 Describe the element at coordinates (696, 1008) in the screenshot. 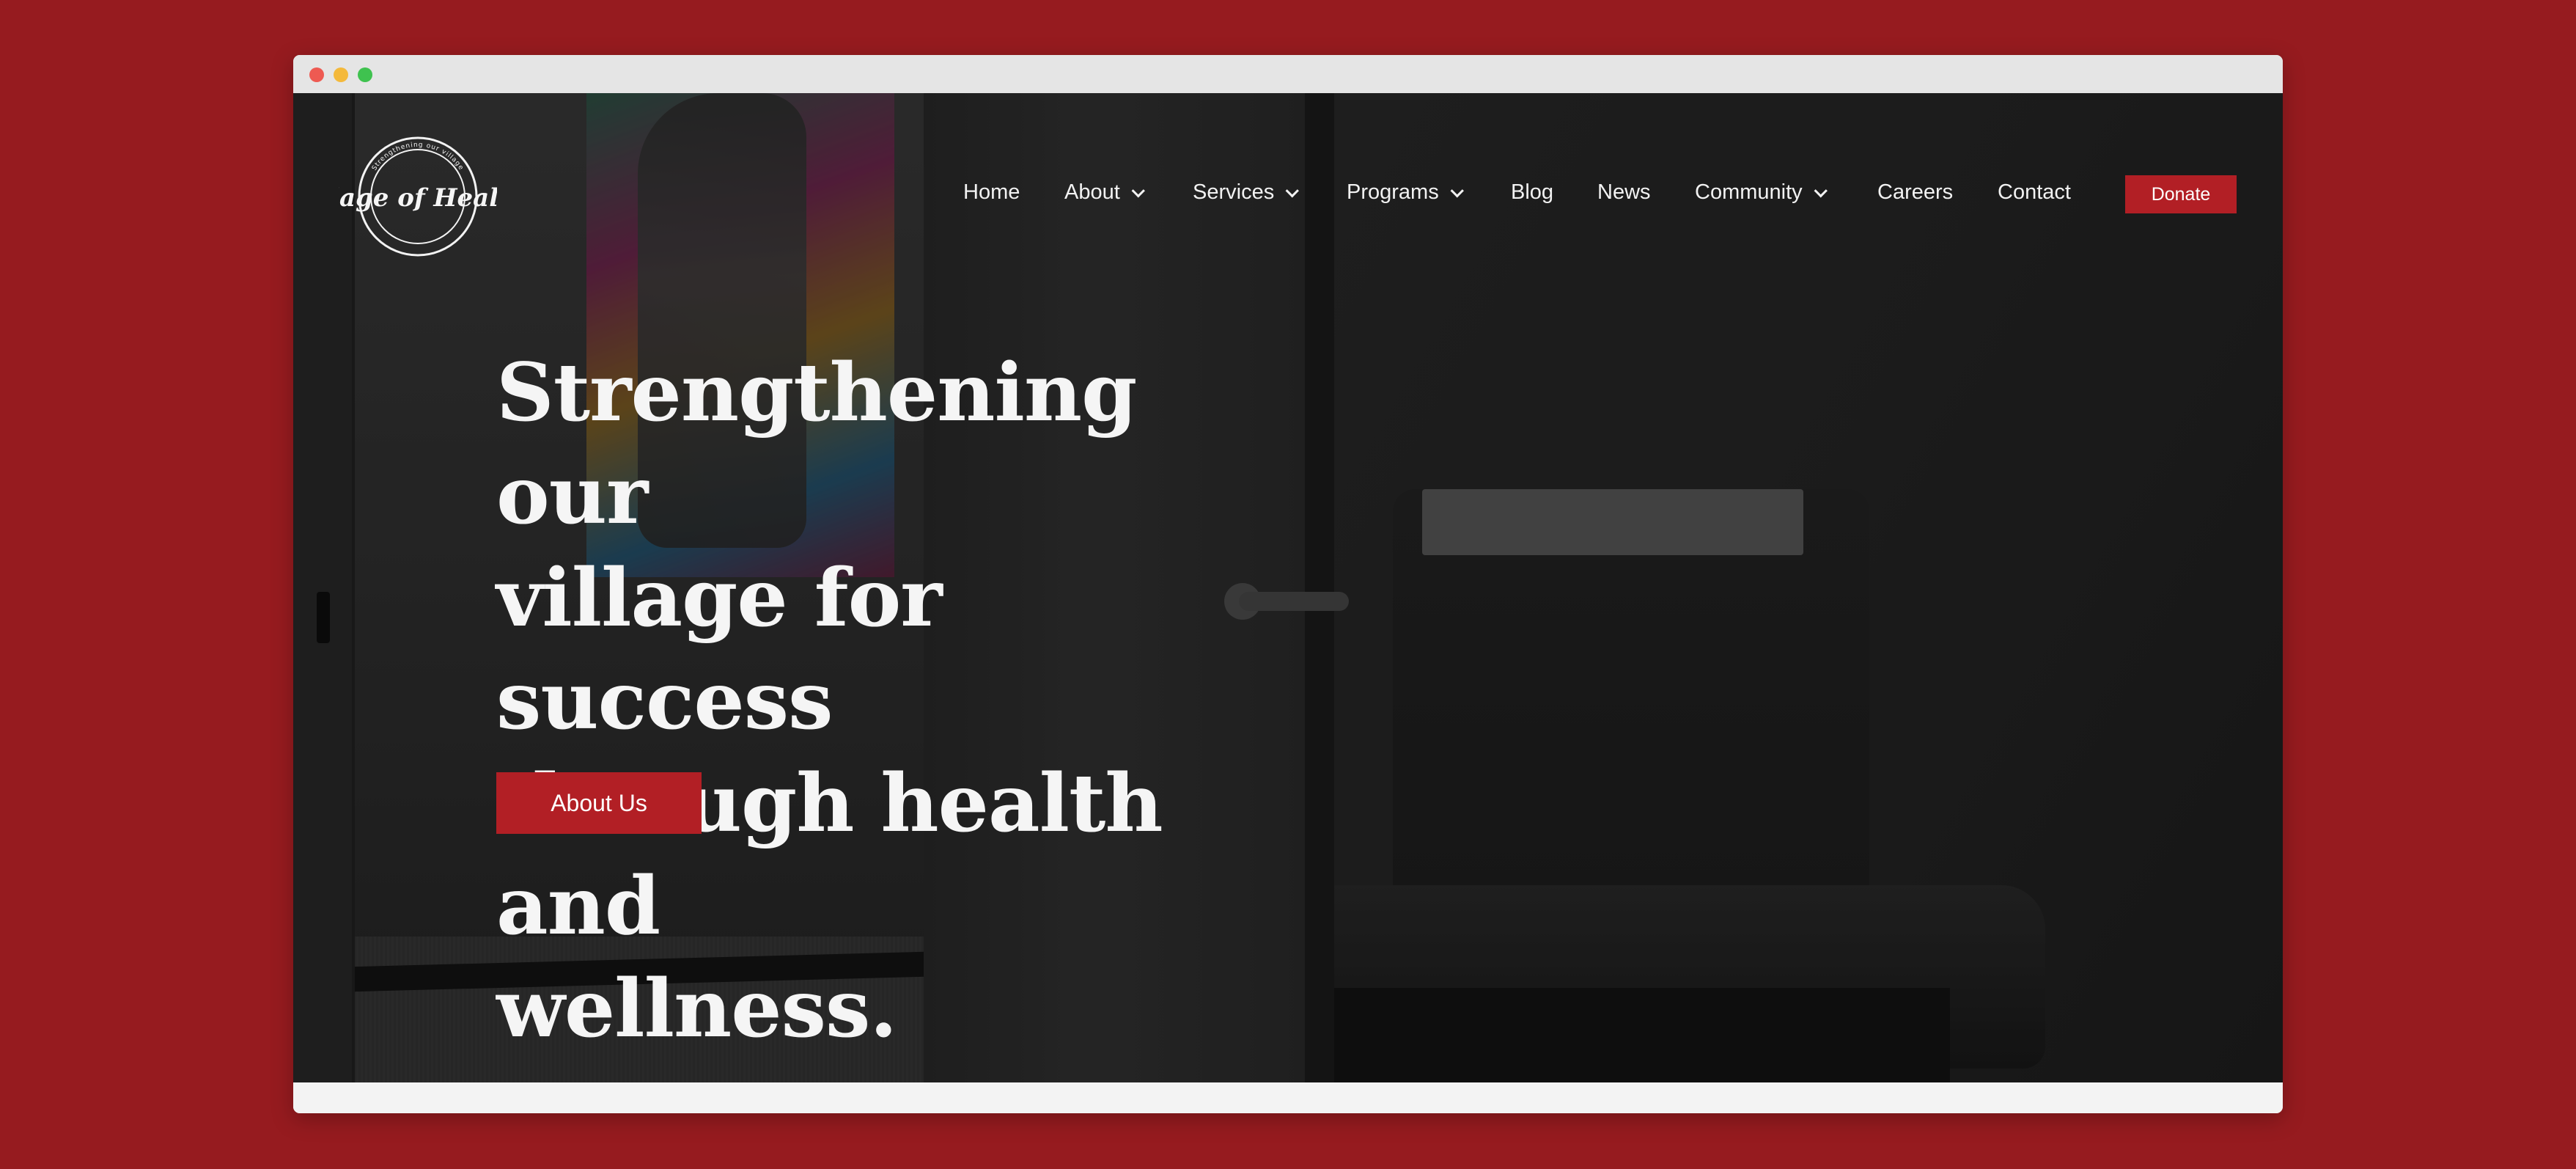

I see `hero-title-line: wellness.` at that location.